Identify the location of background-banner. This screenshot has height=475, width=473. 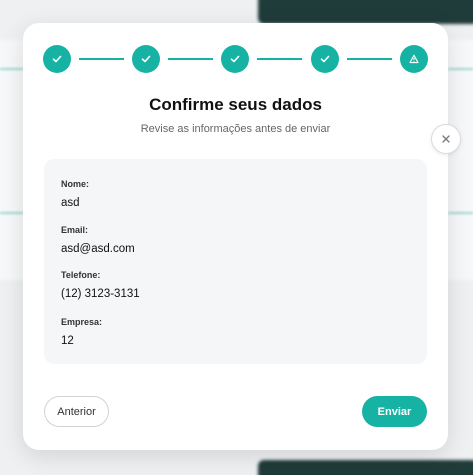
(365, 12).